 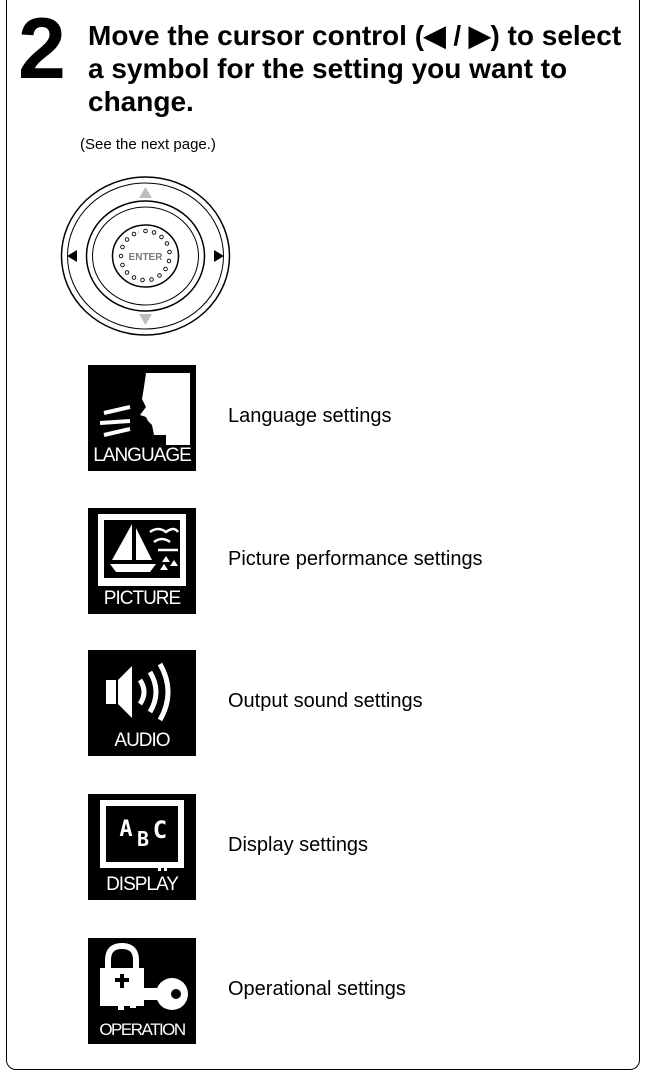 I want to click on audio-icon: AUDIO, so click(x=142, y=703).